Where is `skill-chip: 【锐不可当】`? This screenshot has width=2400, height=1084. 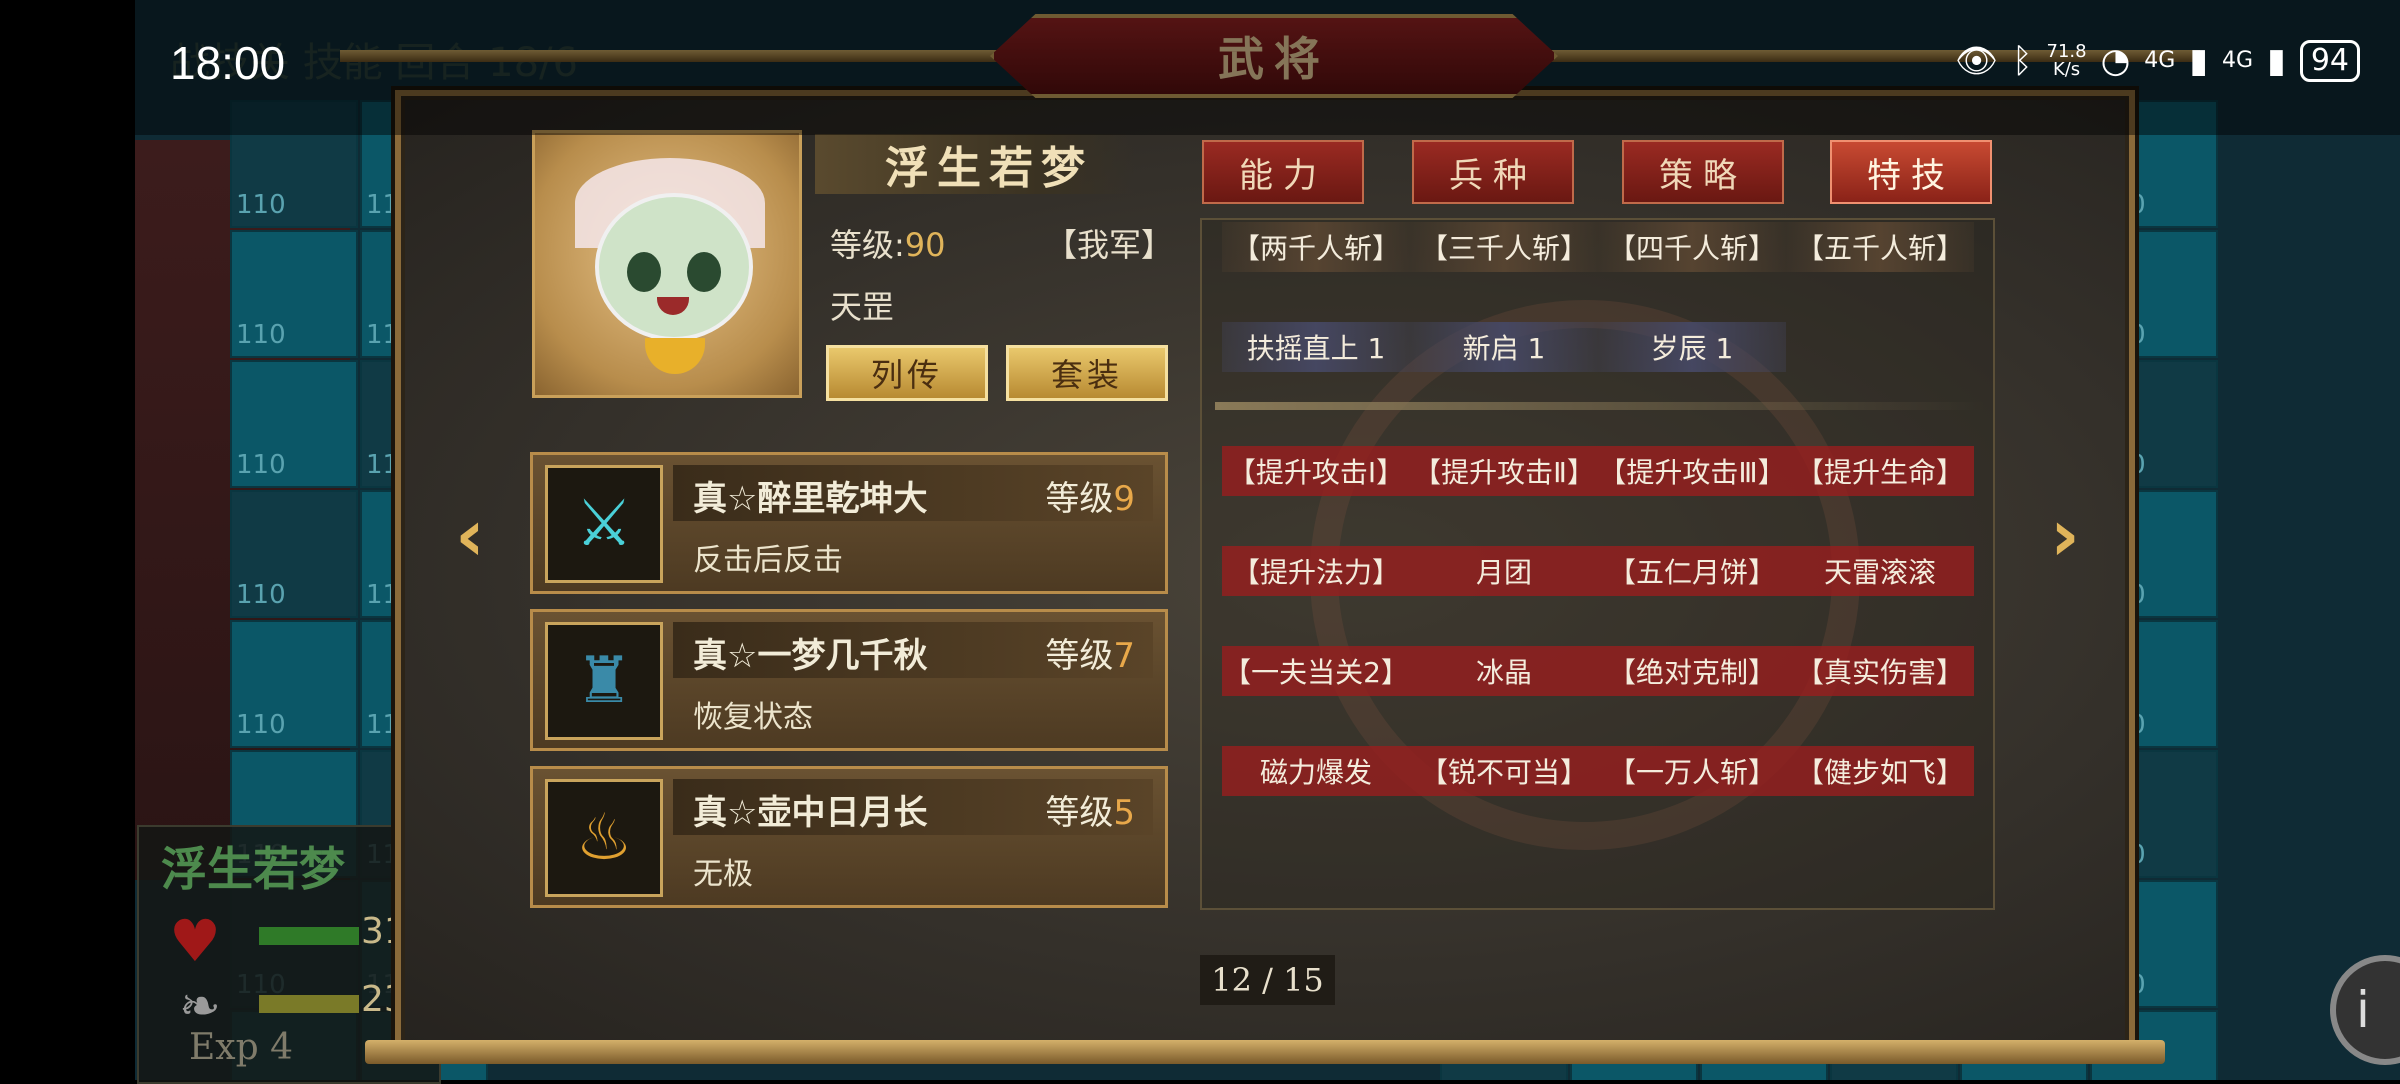
skill-chip: 【锐不可当】 is located at coordinates (1504, 771).